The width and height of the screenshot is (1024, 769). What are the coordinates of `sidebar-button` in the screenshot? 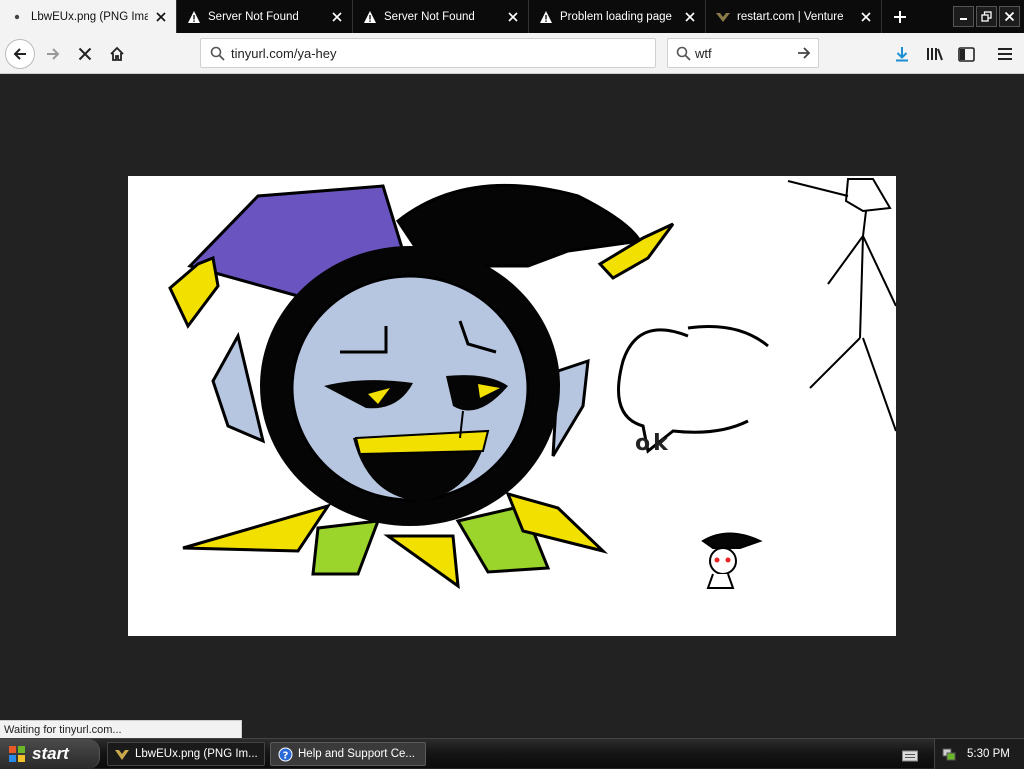 It's located at (966, 54).